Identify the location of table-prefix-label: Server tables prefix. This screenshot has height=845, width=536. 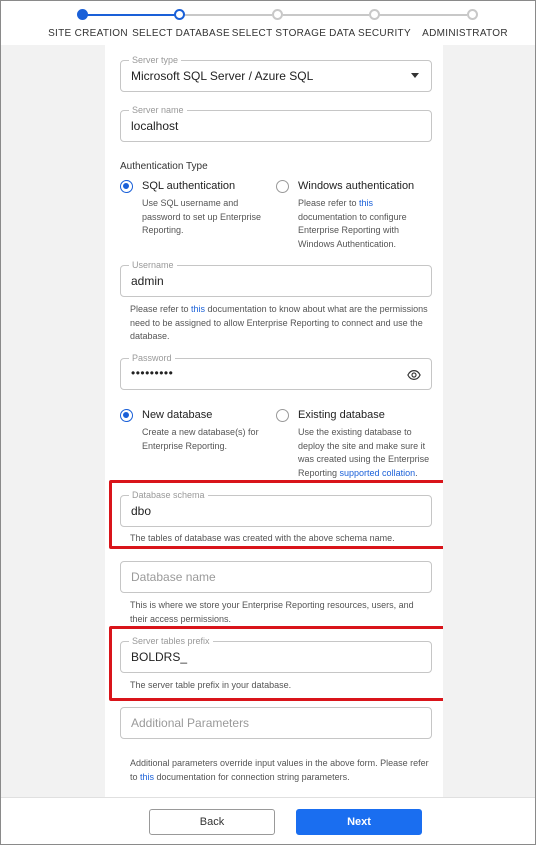
(171, 641).